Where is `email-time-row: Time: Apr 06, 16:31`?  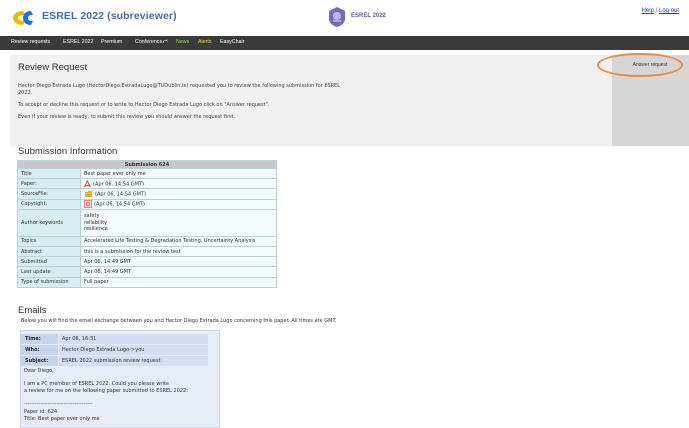
email-time-row: Time: Apr 06, 16:31 is located at coordinates (114, 339).